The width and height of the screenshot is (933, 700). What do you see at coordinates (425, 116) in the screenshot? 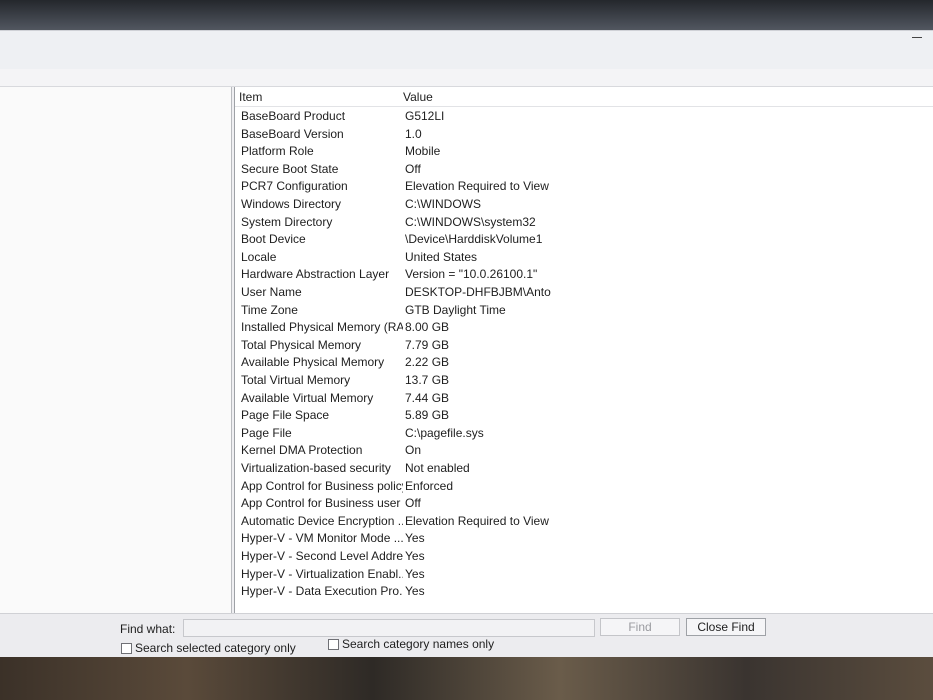
I see `row-item-value: G512LI` at bounding box center [425, 116].